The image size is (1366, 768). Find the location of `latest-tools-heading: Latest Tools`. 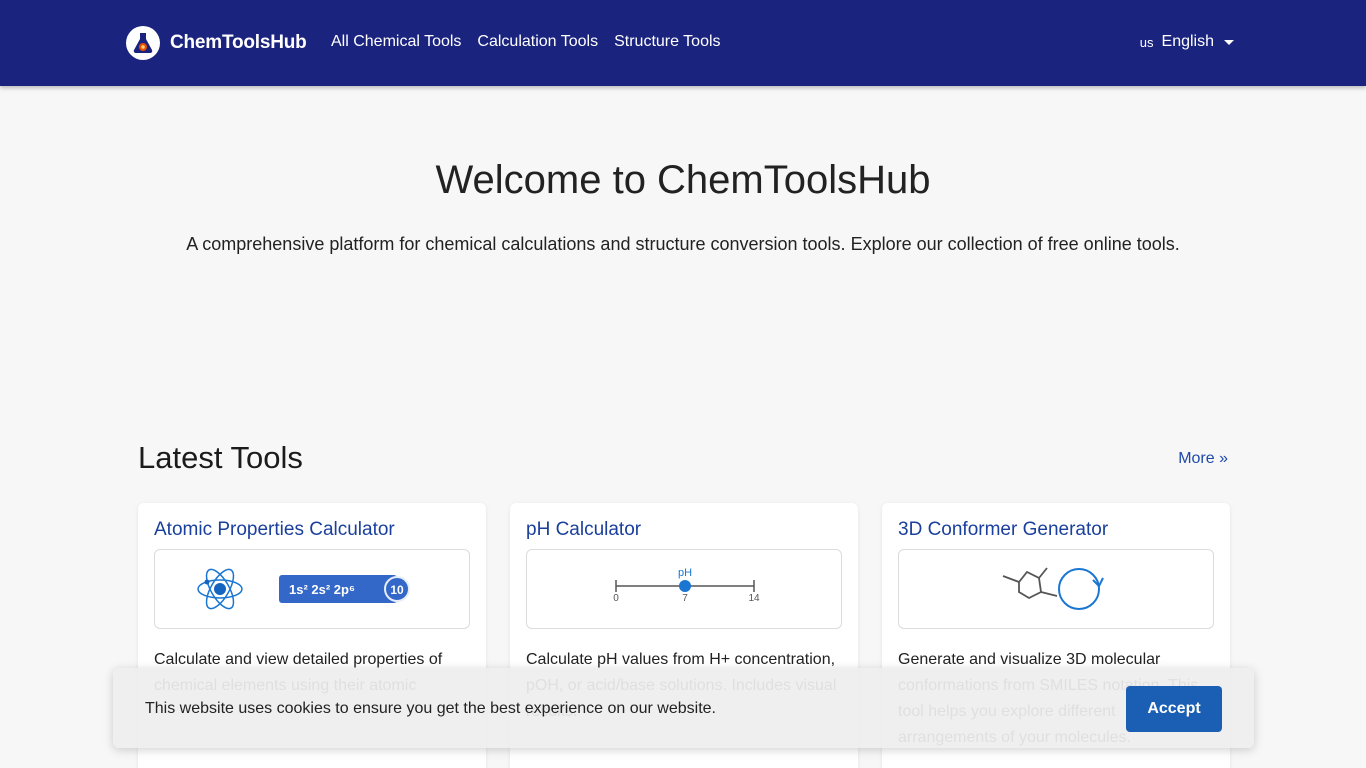

latest-tools-heading: Latest Tools is located at coordinates (220, 457).